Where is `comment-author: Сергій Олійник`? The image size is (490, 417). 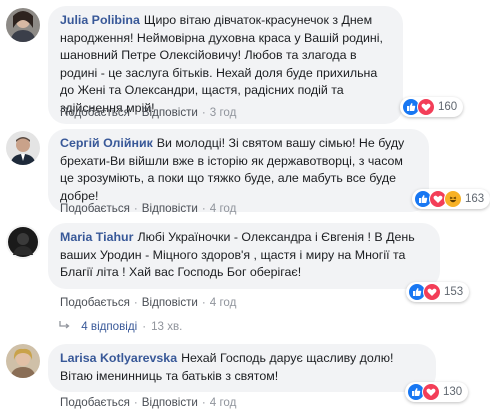 comment-author: Сергій Олійник is located at coordinates (106, 143).